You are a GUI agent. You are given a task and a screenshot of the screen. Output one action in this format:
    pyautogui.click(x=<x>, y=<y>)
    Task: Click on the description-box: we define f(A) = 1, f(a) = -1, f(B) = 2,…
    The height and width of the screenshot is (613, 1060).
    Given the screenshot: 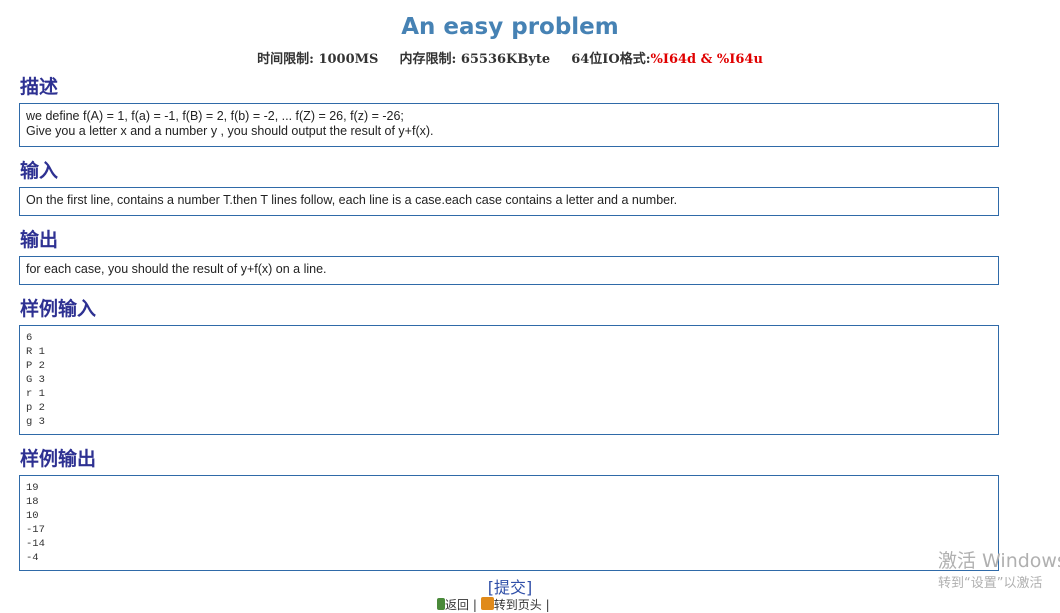 What is the action you would take?
    pyautogui.click(x=509, y=125)
    